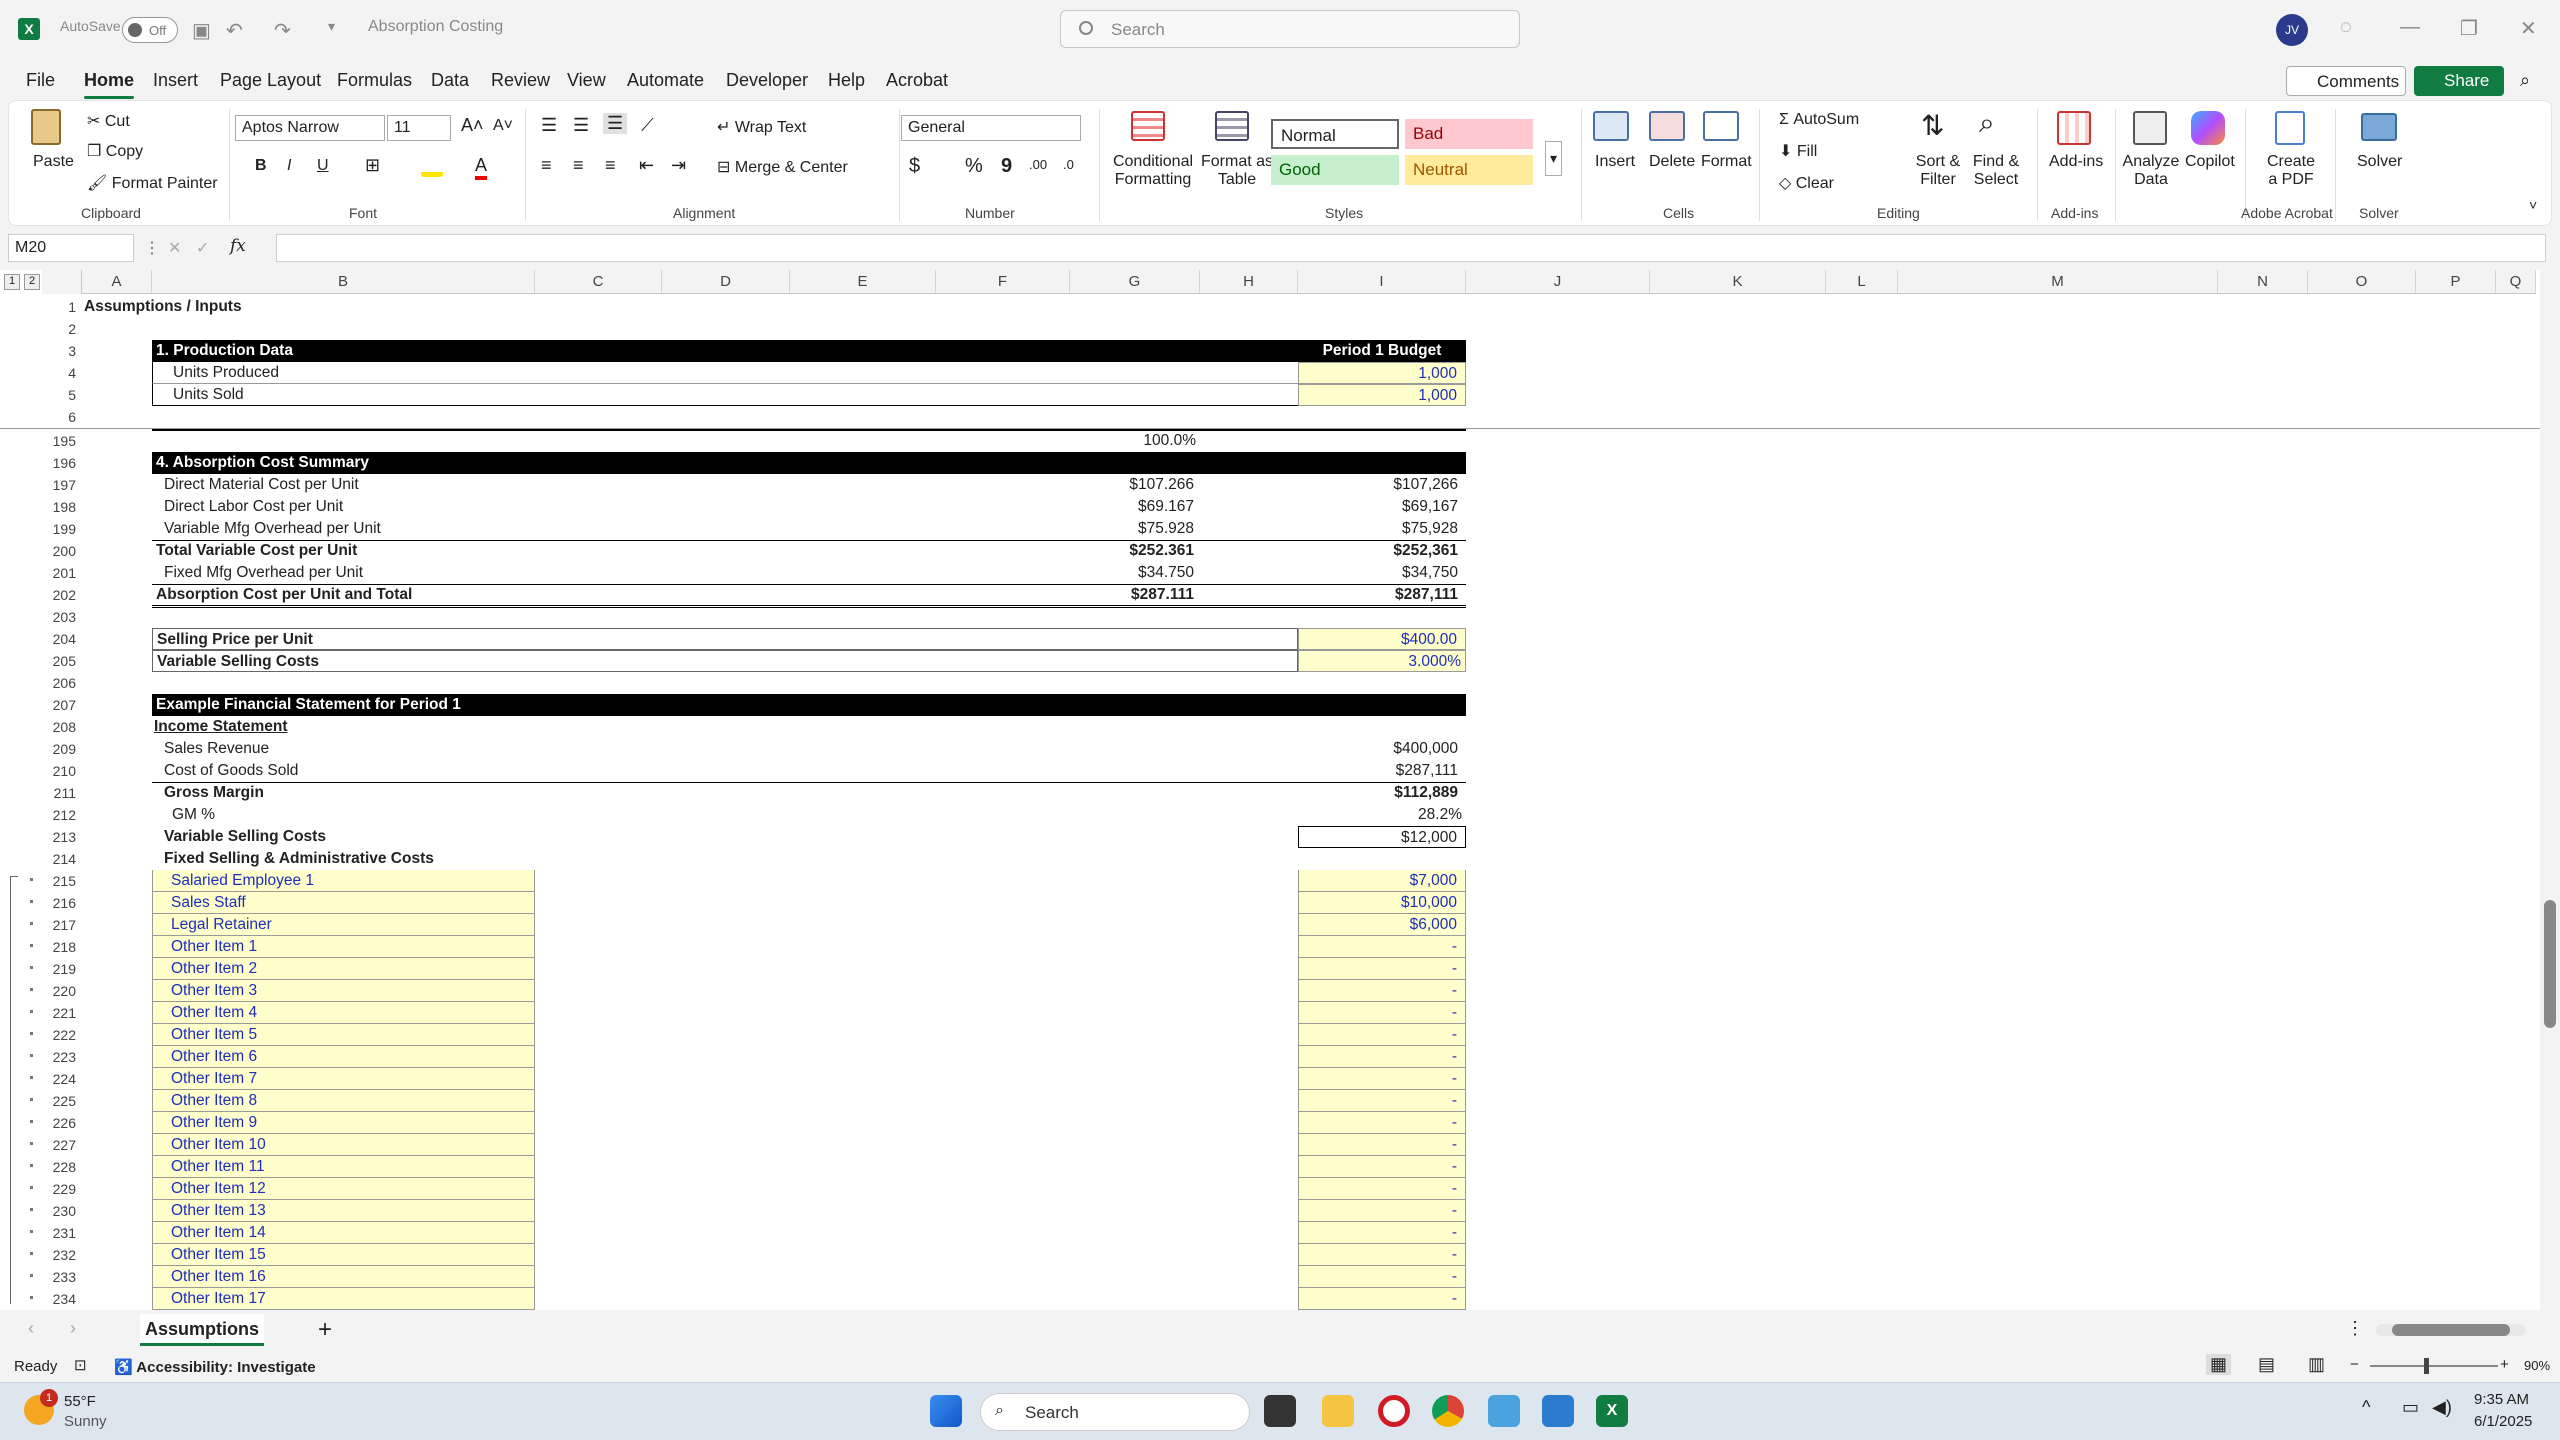  I want to click on format-painter-button: 🖌 Format Painter, so click(152, 183).